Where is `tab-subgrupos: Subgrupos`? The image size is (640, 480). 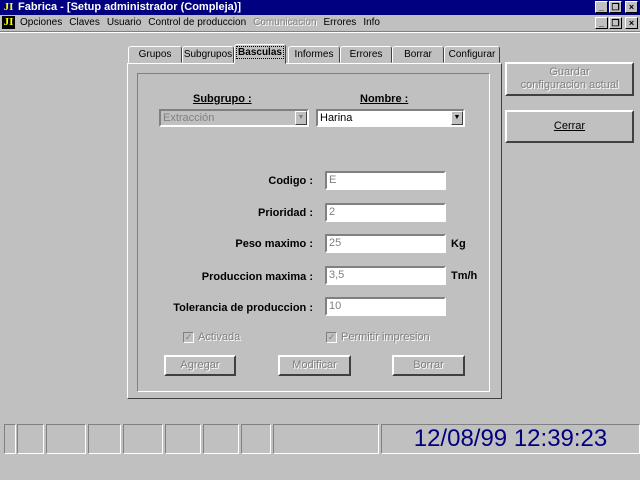 tab-subgrupos: Subgrupos is located at coordinates (208, 54).